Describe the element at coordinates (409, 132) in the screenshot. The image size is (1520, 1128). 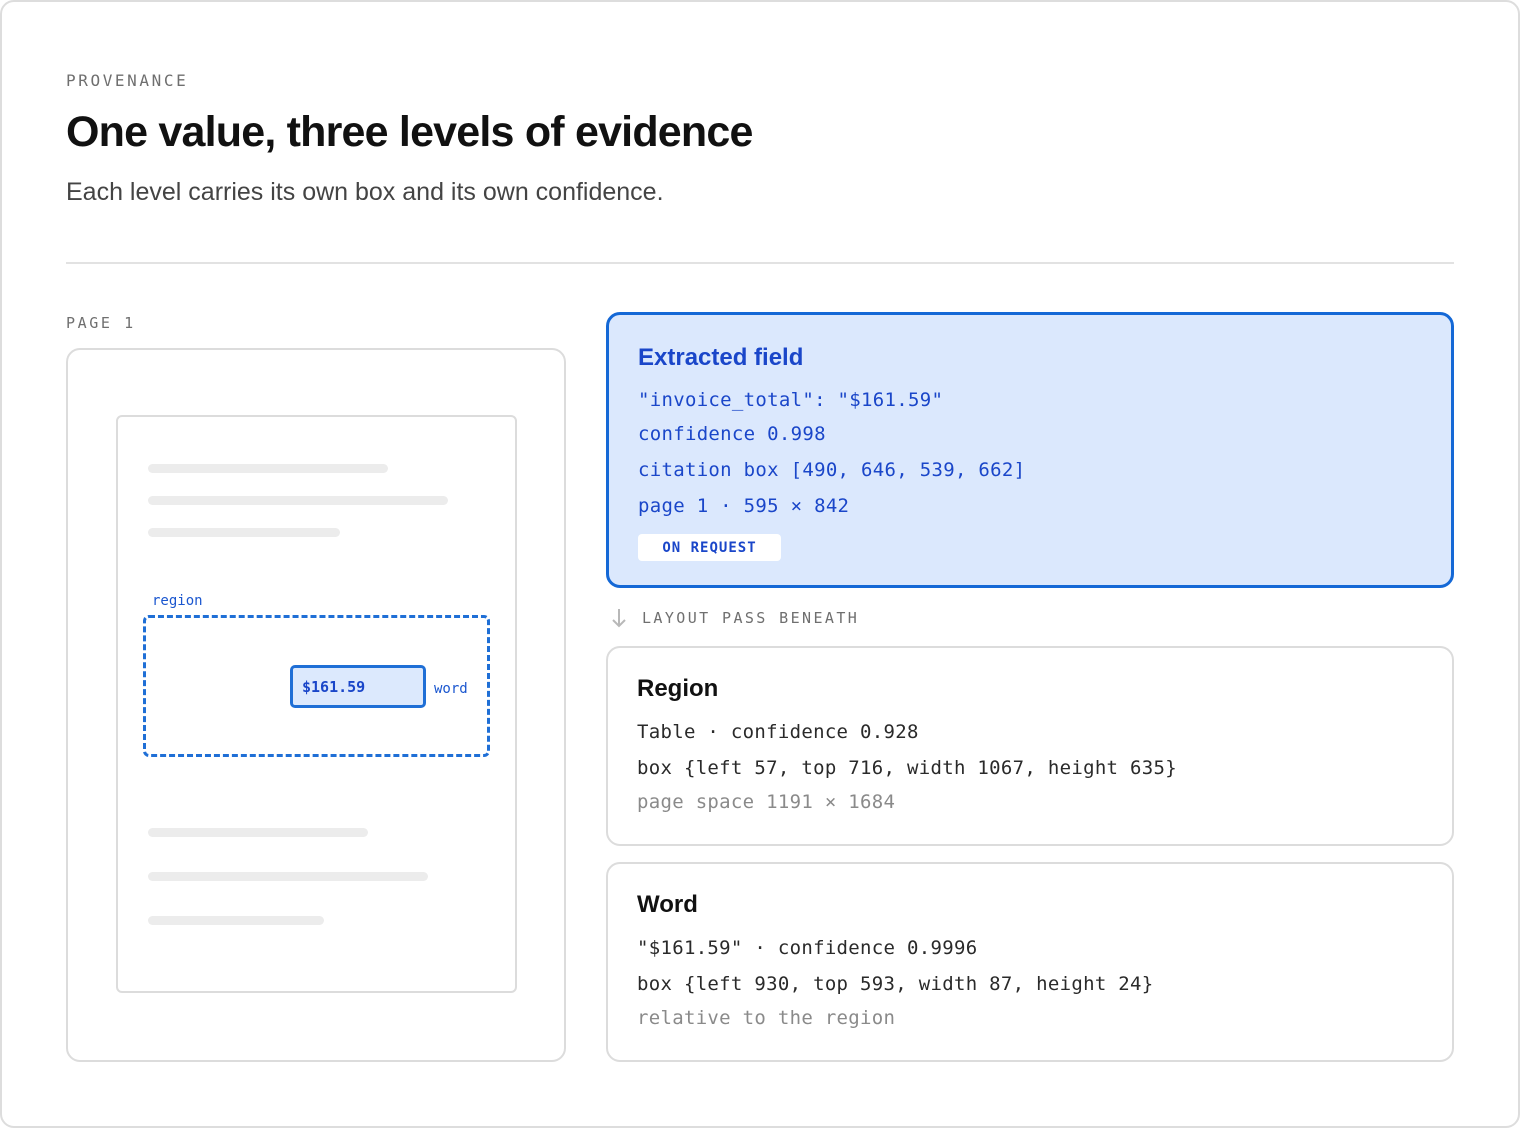
I see `page-title: One value, three levels of evidence` at that location.